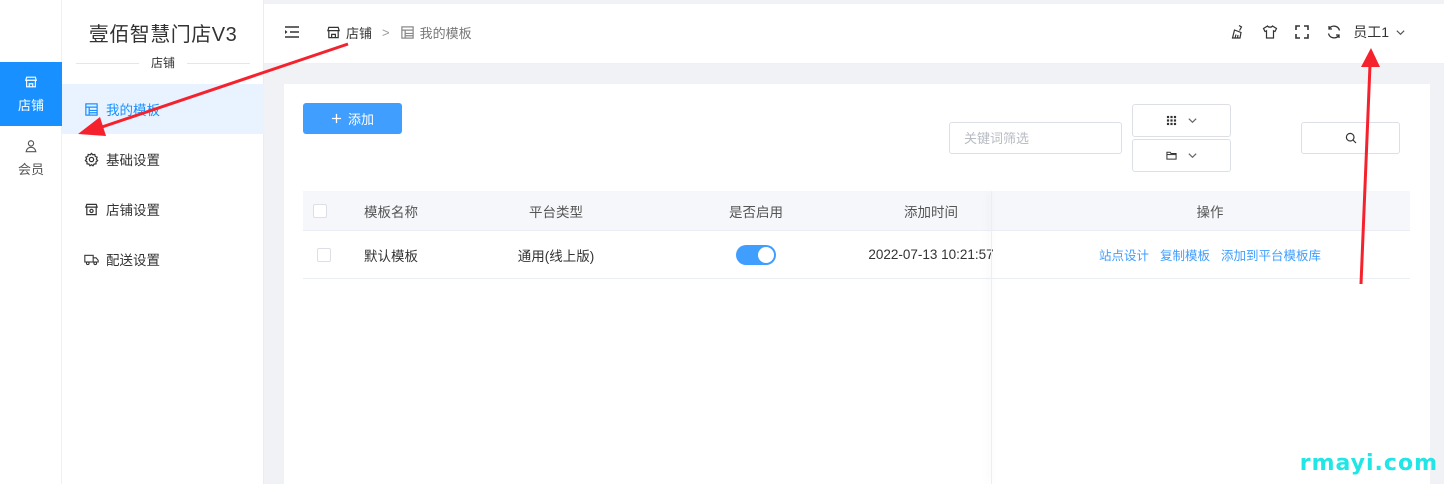 This screenshot has width=1444, height=484. I want to click on sidebar: 壹佰智慧门店V3 店铺 我的模板 基础设置 店铺设置 配送设置, so click(163, 242).